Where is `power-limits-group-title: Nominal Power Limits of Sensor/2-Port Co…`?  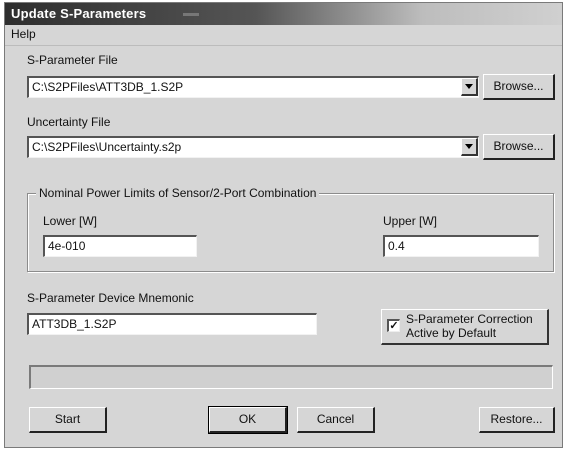 power-limits-group-title: Nominal Power Limits of Sensor/2-Port Co… is located at coordinates (178, 193).